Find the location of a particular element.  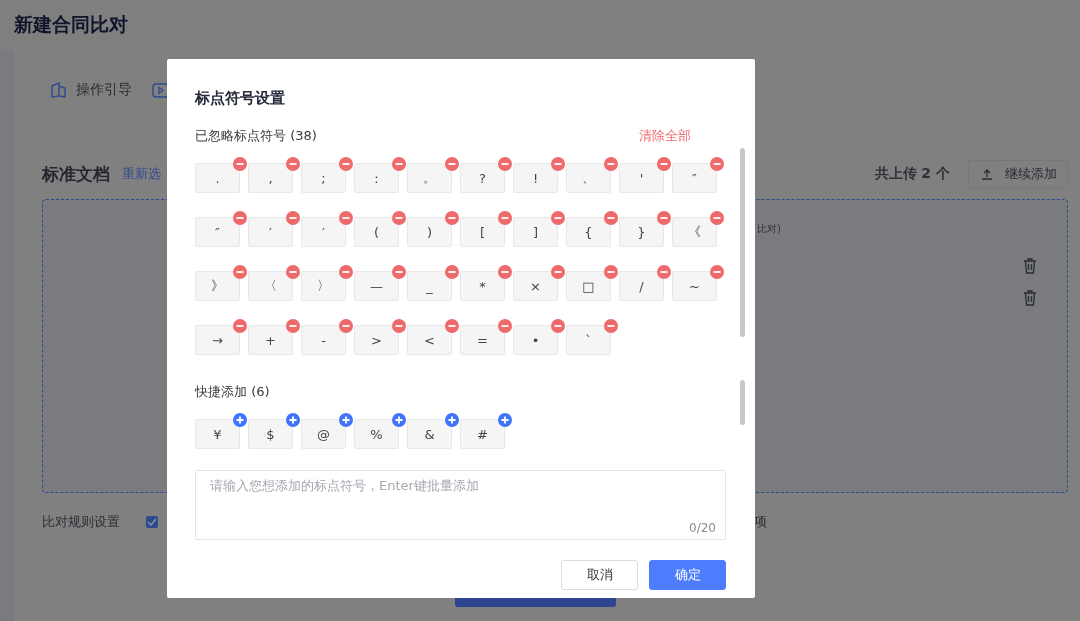

symbol-chip: = is located at coordinates (482, 340).